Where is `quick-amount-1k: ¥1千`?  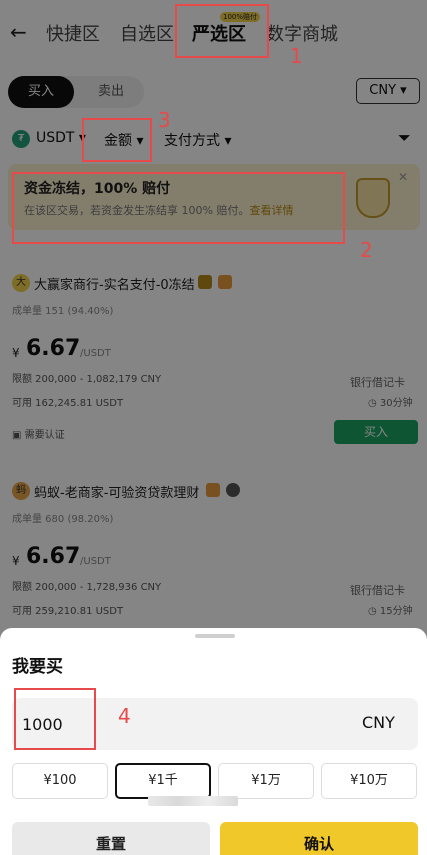
quick-amount-1k: ¥1千 is located at coordinates (163, 781).